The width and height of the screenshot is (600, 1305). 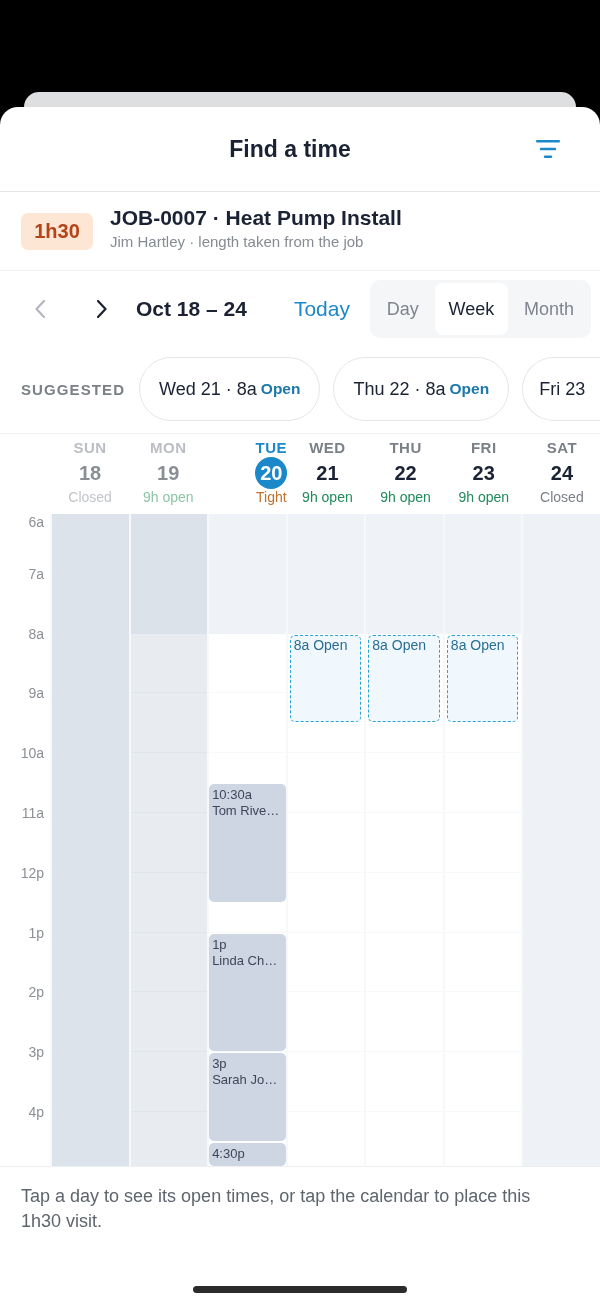 I want to click on appointment-block: 4:30p, so click(x=247, y=1154).